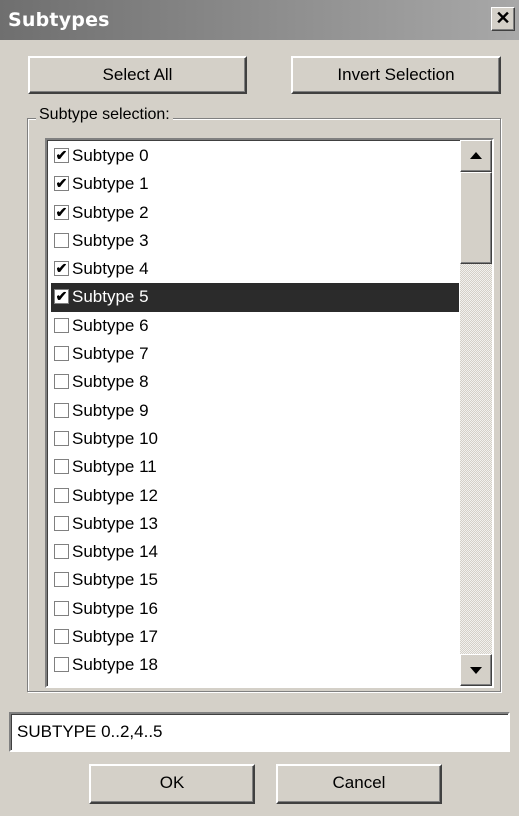 This screenshot has height=816, width=519. I want to click on cancel-button: Cancel, so click(359, 784).